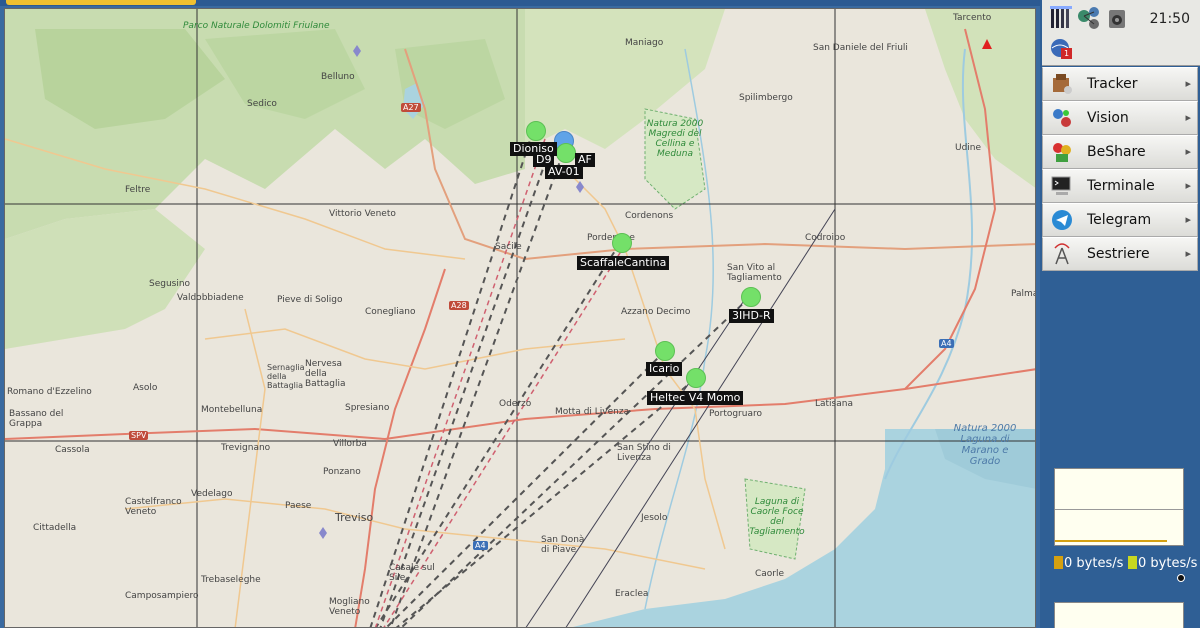 The height and width of the screenshot is (628, 1200). What do you see at coordinates (564, 172) in the screenshot?
I see `node-label: AV-01` at bounding box center [564, 172].